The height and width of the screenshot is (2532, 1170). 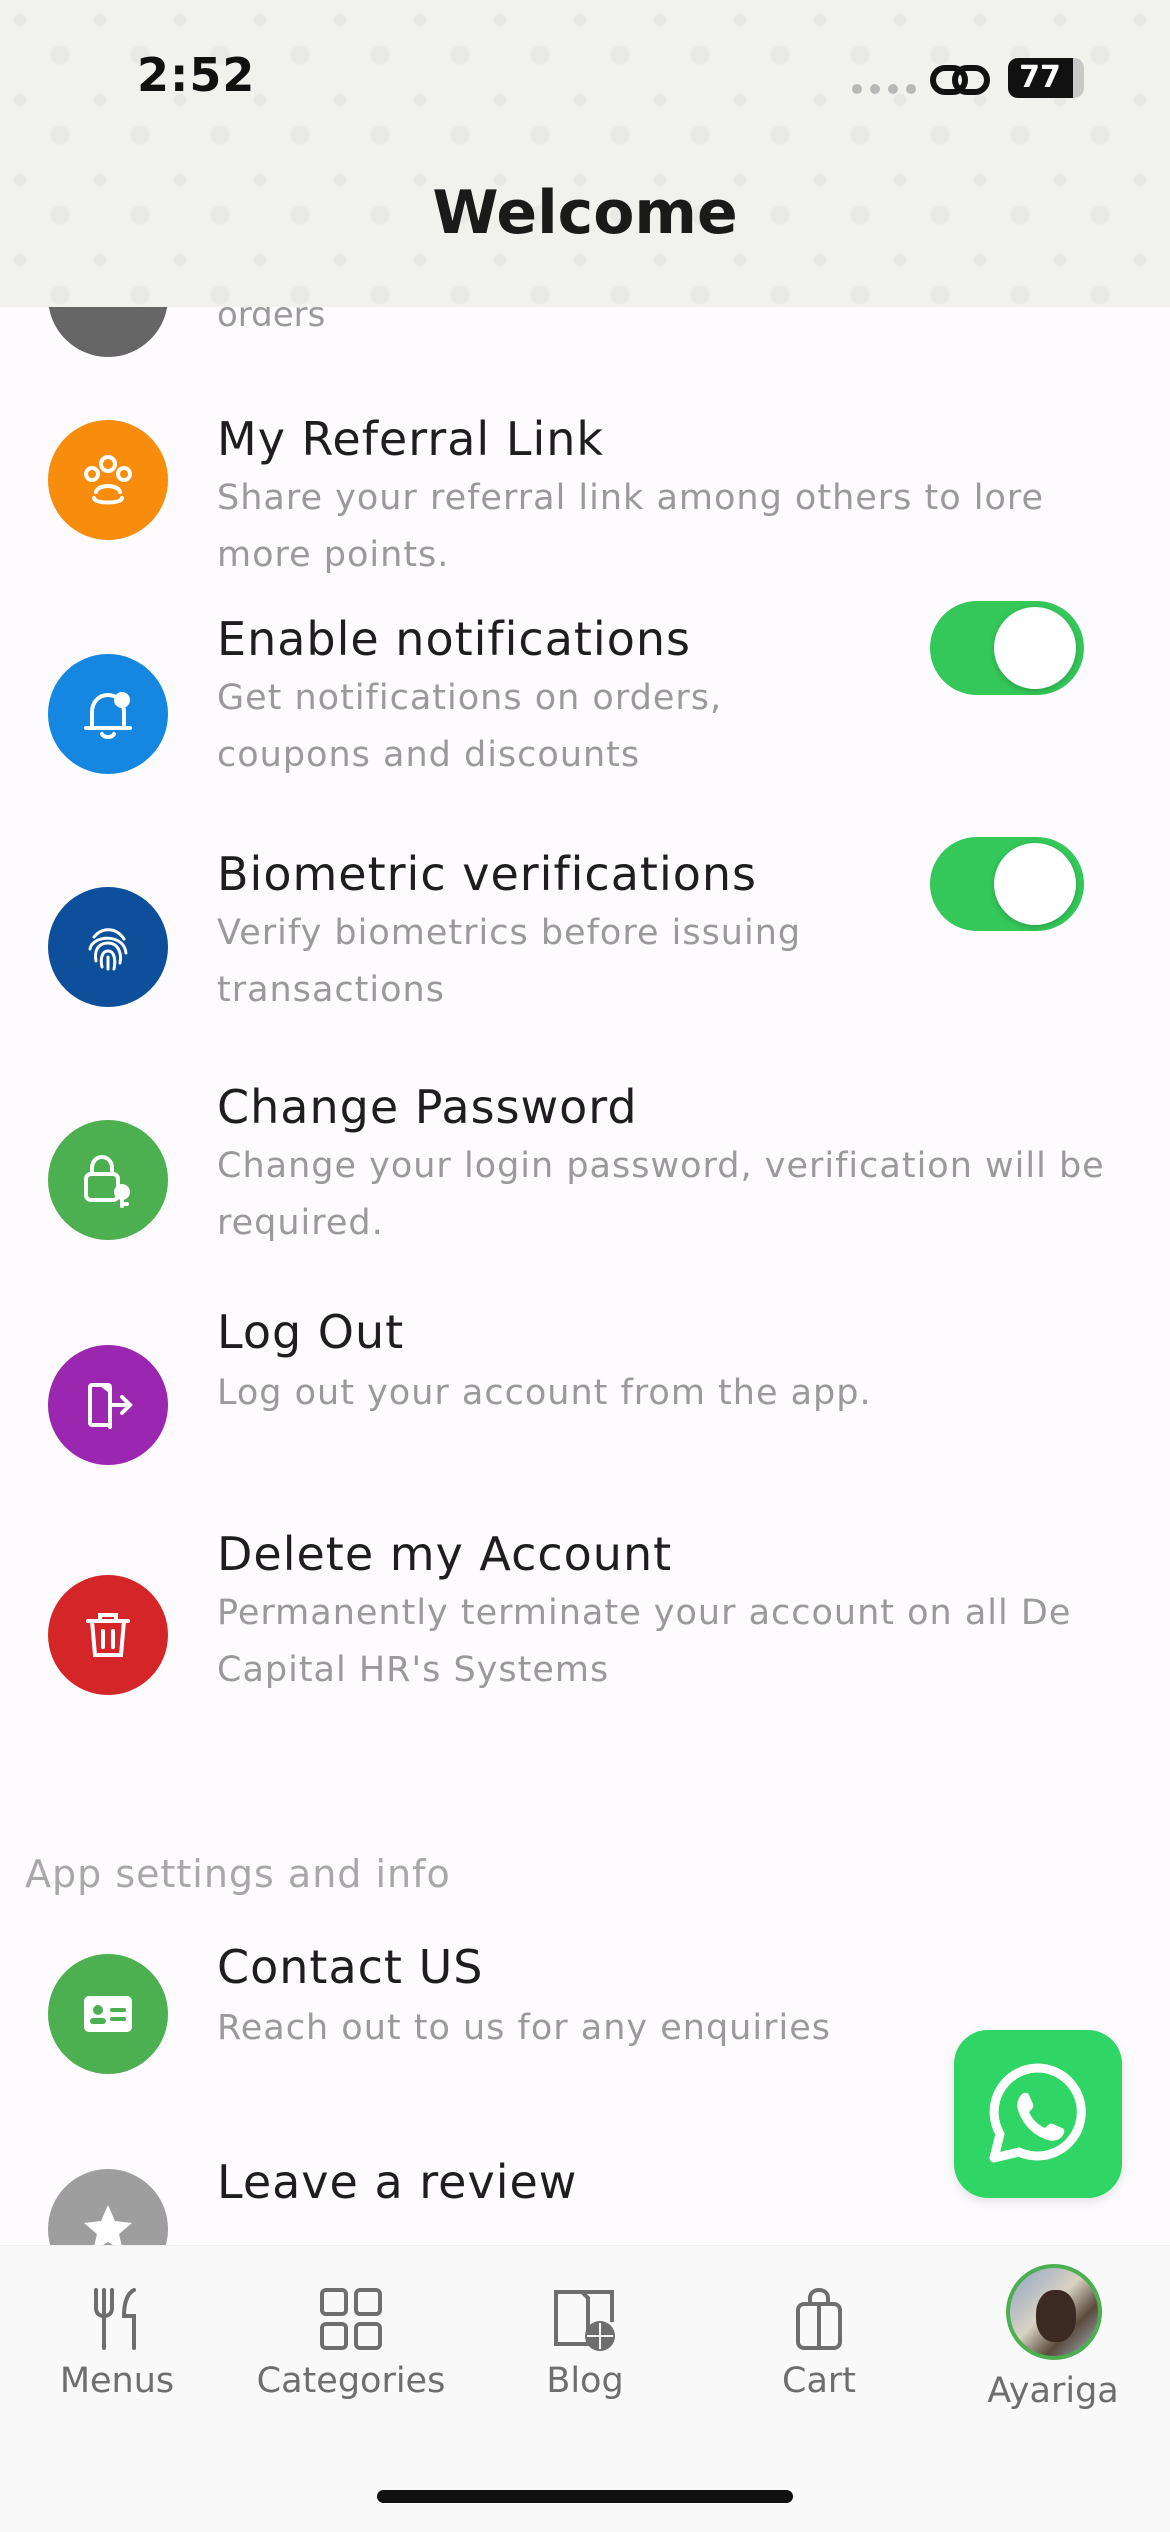 I want to click on status-bar: 2:52 77, so click(x=585, y=75).